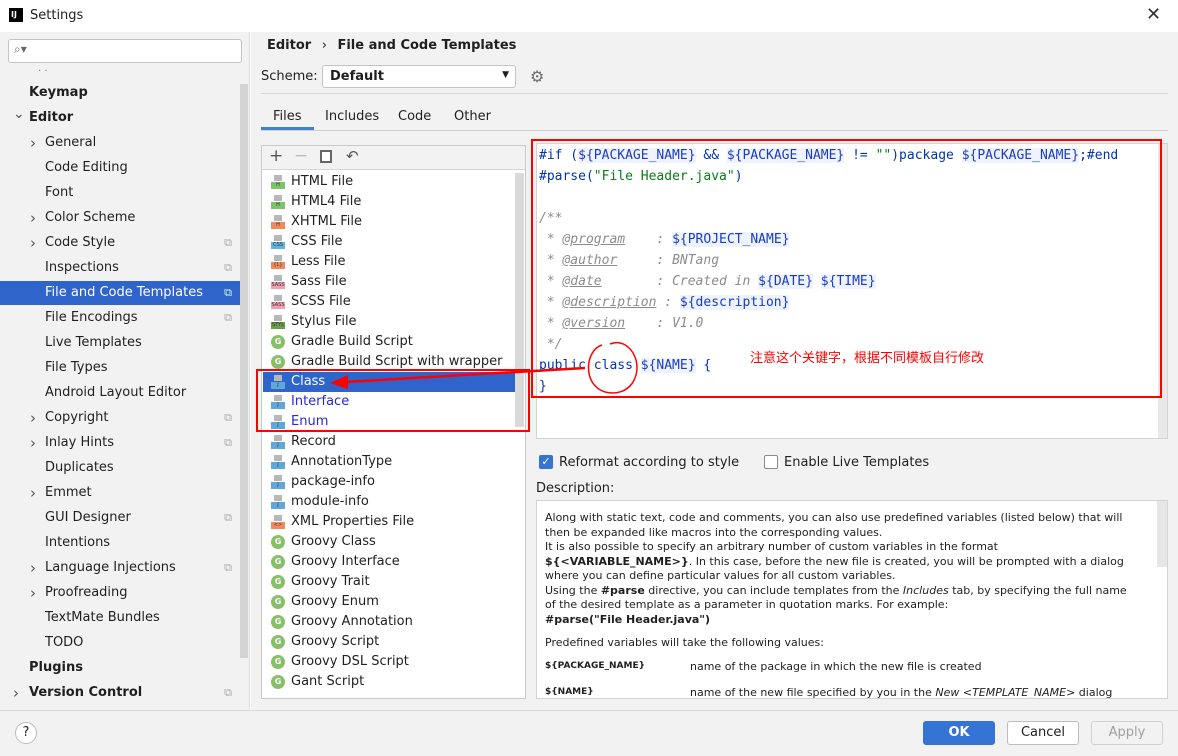  I want to click on annotation-circle, so click(612, 367).